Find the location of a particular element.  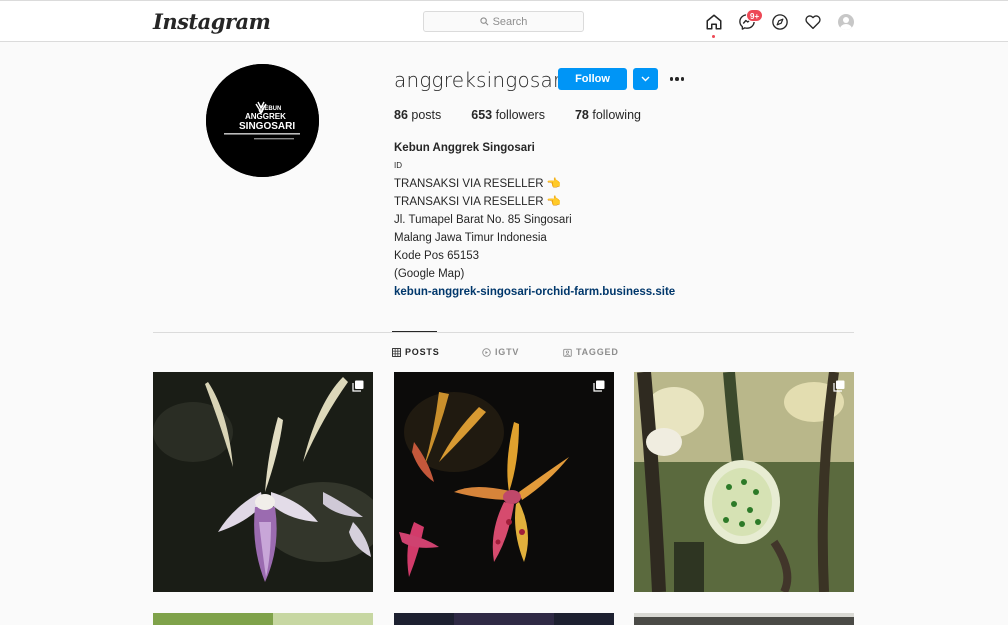

home-icon is located at coordinates (714, 22).